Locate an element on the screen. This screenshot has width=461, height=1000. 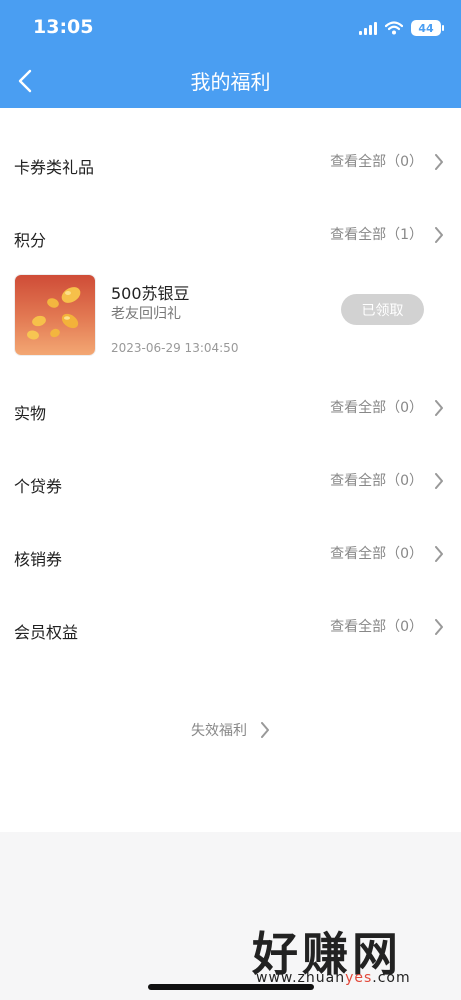
item-date: 2023-06-29 13:04:50 is located at coordinates (175, 348).